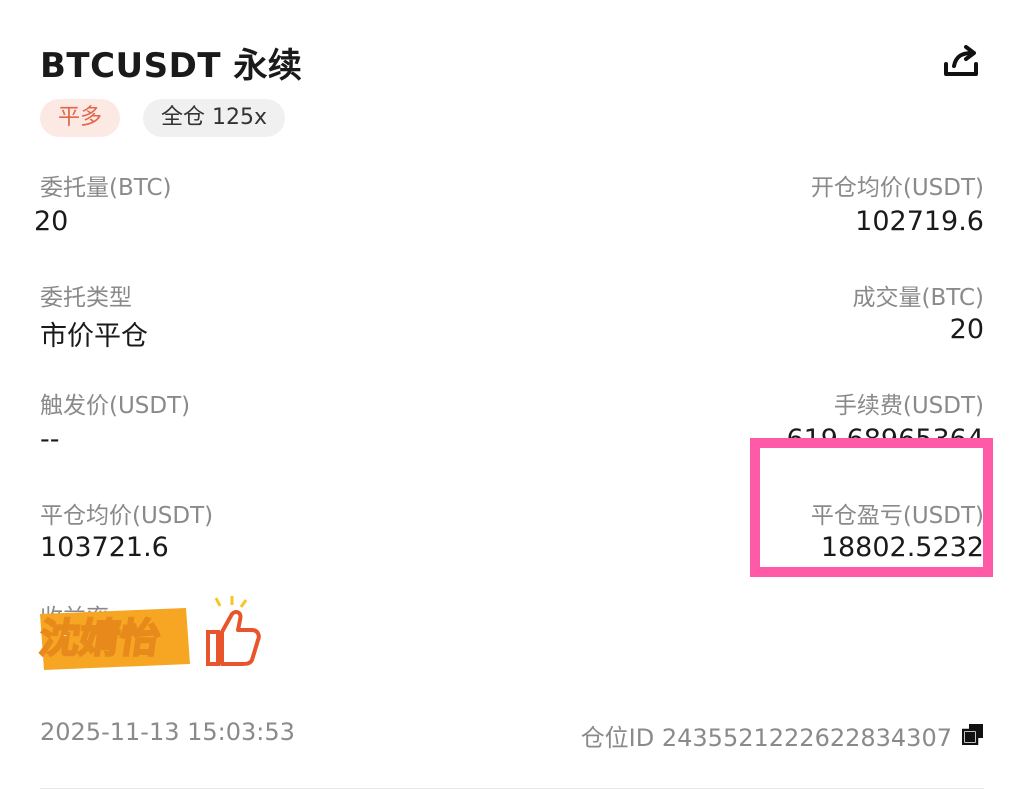 The width and height of the screenshot is (1024, 799). I want to click on order-timestamp: 2025-11-13 15:03:53, so click(167, 732).